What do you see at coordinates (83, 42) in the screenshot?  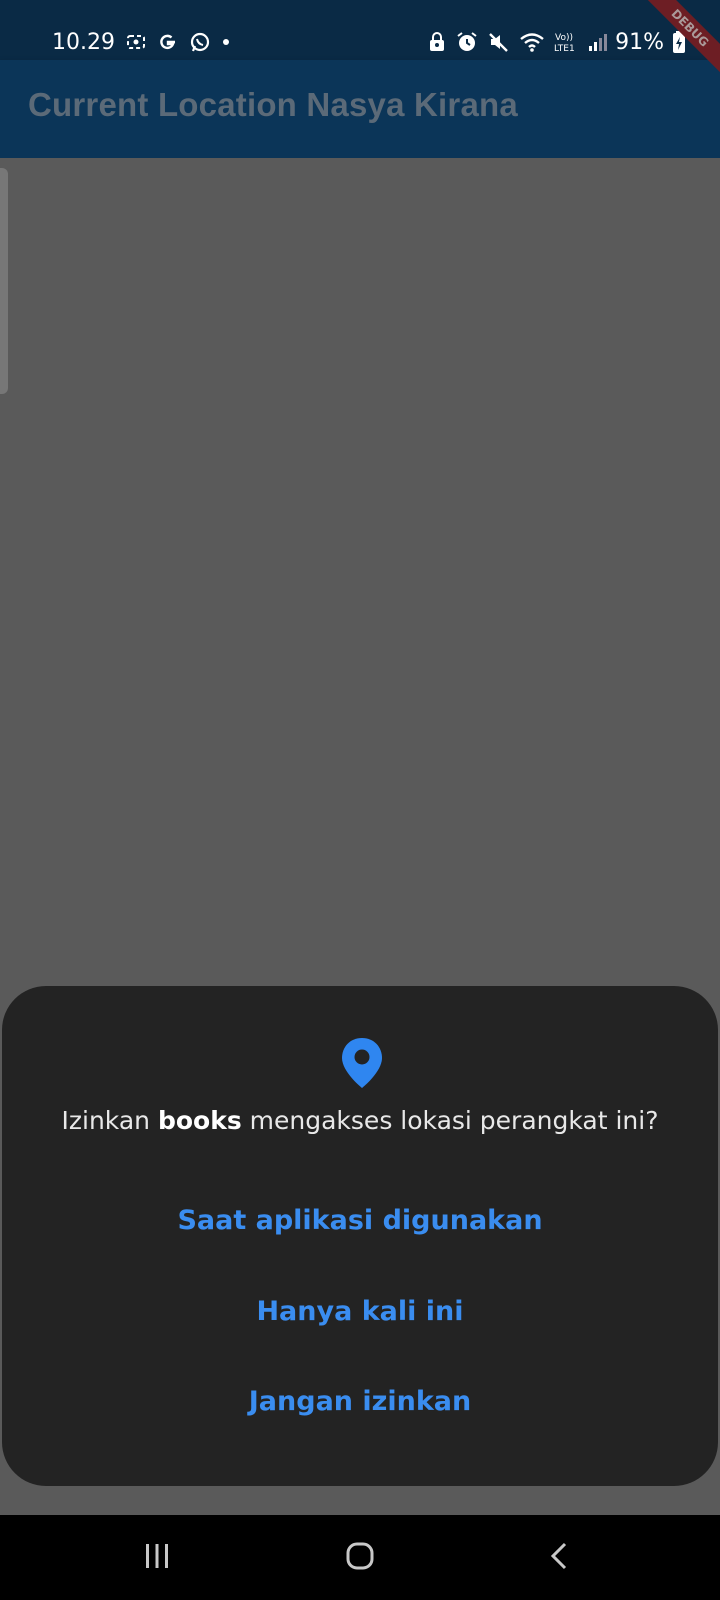 I see `clock: 10.29` at bounding box center [83, 42].